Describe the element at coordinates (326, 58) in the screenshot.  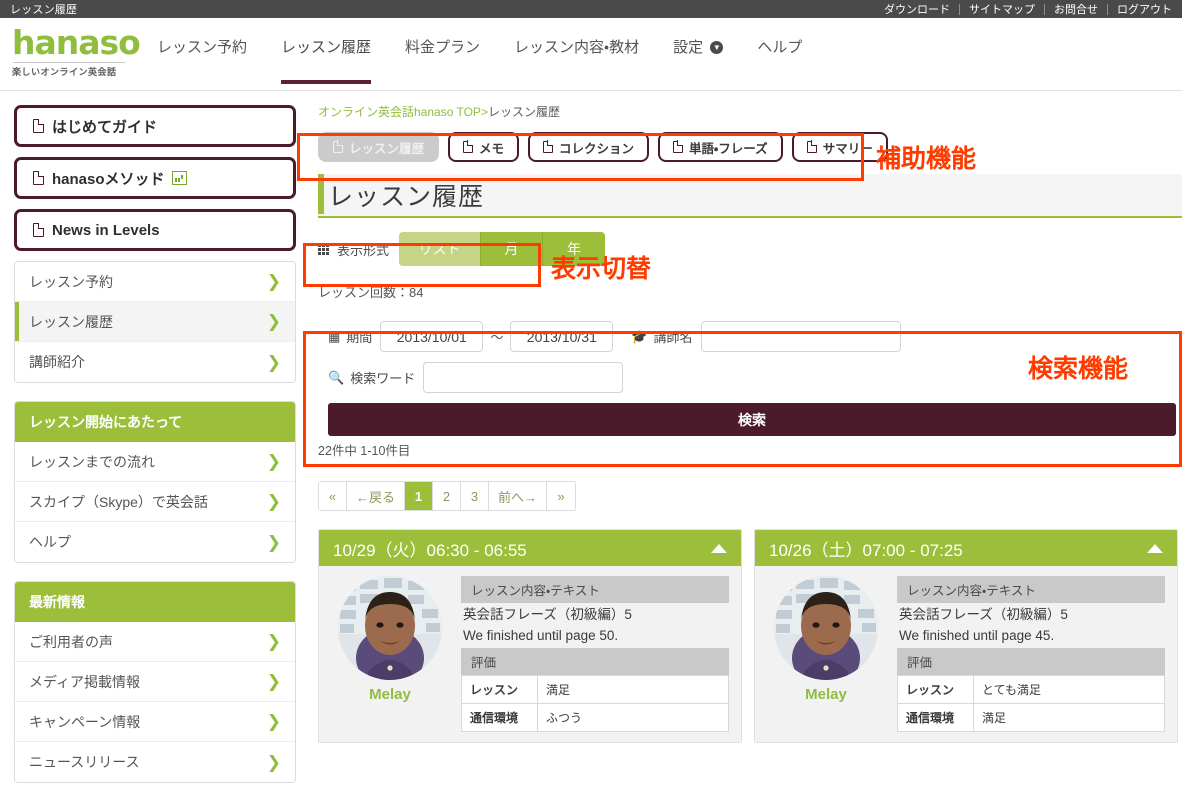
I see `nav-item-lesson-history: レッスン履歴` at that location.